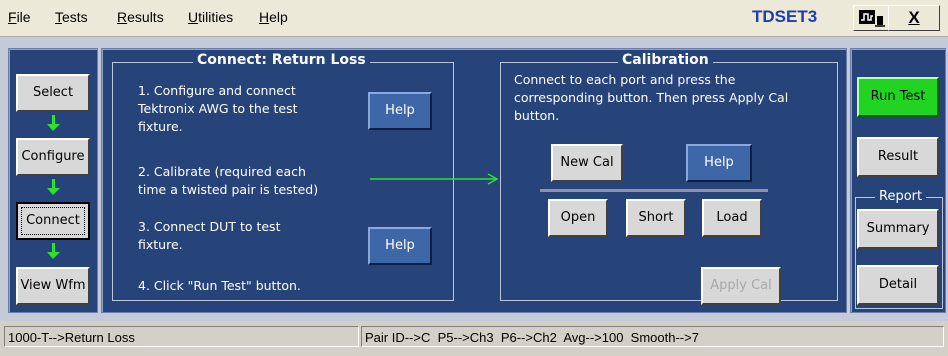  Describe the element at coordinates (281, 60) in the screenshot. I see `connect-group-title: Connect: Return Loss` at that location.